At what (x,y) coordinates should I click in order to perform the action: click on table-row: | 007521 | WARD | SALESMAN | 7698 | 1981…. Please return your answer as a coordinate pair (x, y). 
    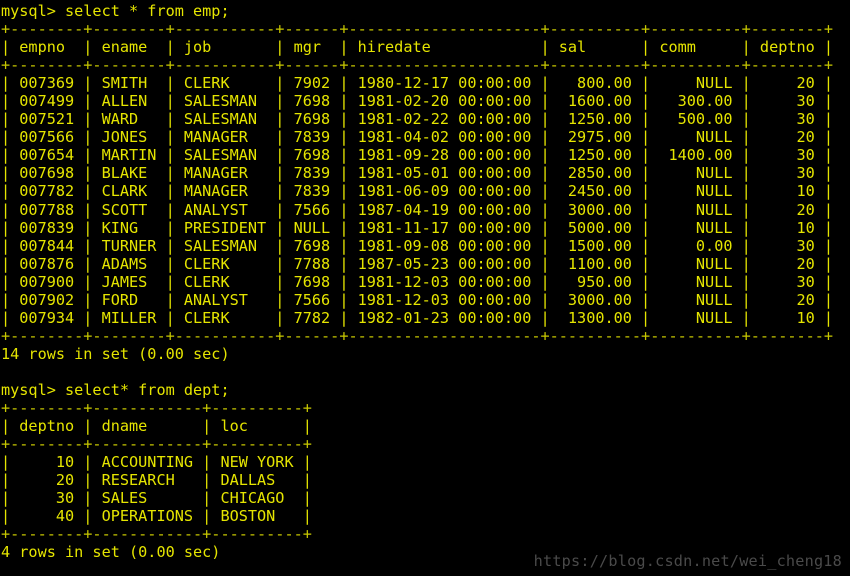
    Looking at the image, I should click on (417, 119).